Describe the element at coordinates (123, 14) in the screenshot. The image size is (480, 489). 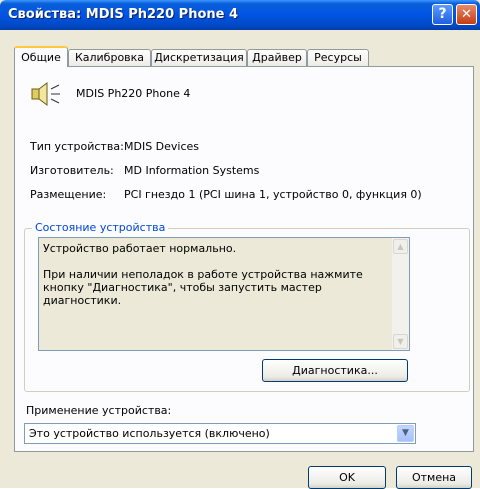
I see `window-title: Свойства: MDIS Ph220 Phone 4` at that location.